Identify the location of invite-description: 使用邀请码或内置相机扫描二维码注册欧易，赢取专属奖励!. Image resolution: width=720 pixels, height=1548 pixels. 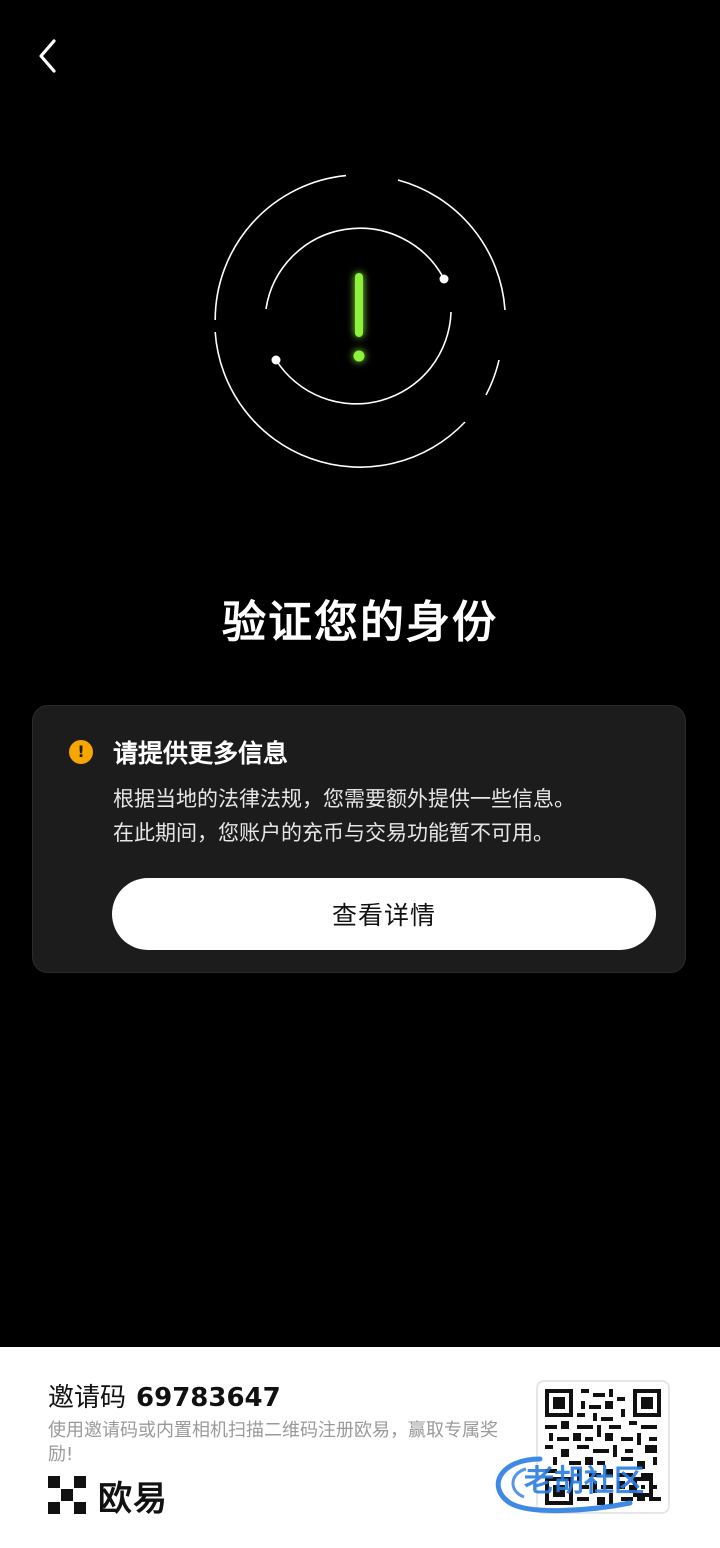
(273, 1442).